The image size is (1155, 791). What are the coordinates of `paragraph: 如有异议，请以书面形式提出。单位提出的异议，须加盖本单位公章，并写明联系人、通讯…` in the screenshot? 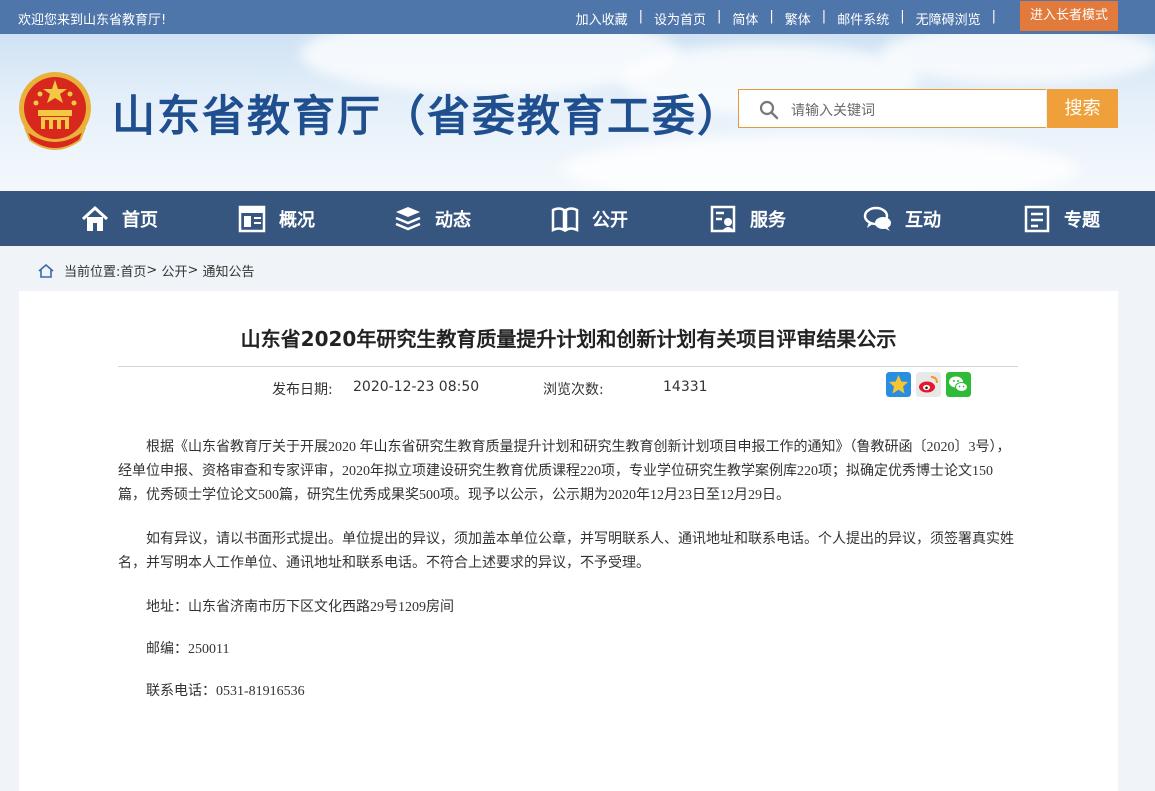 It's located at (566, 551).